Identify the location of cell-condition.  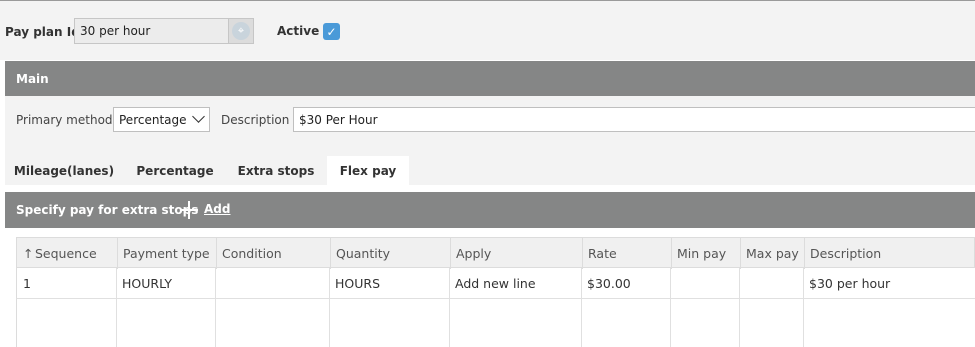
(272, 283).